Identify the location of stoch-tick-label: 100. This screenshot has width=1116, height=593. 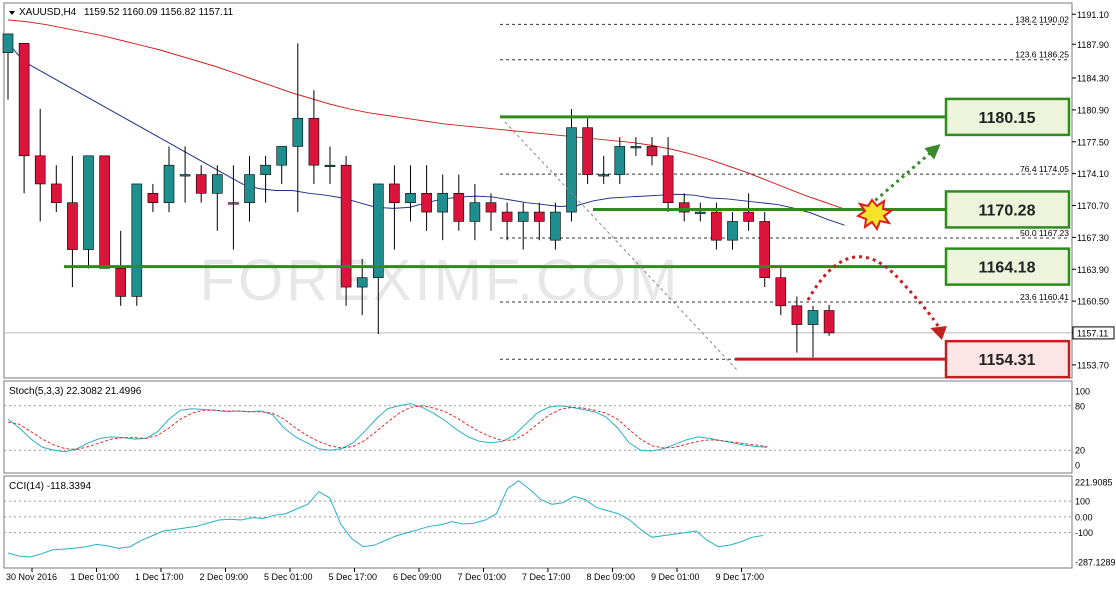
(1082, 392).